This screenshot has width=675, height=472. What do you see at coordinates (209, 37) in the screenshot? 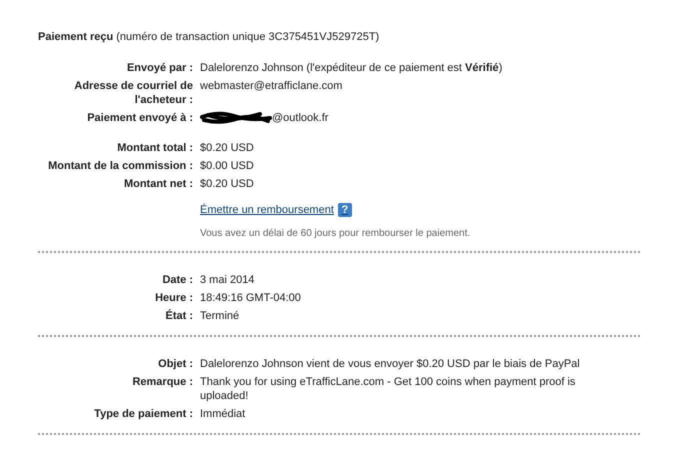
I see `payment-heading: Paiement reçu (numéro de transaction unique 3C375451VJ529725T)` at bounding box center [209, 37].